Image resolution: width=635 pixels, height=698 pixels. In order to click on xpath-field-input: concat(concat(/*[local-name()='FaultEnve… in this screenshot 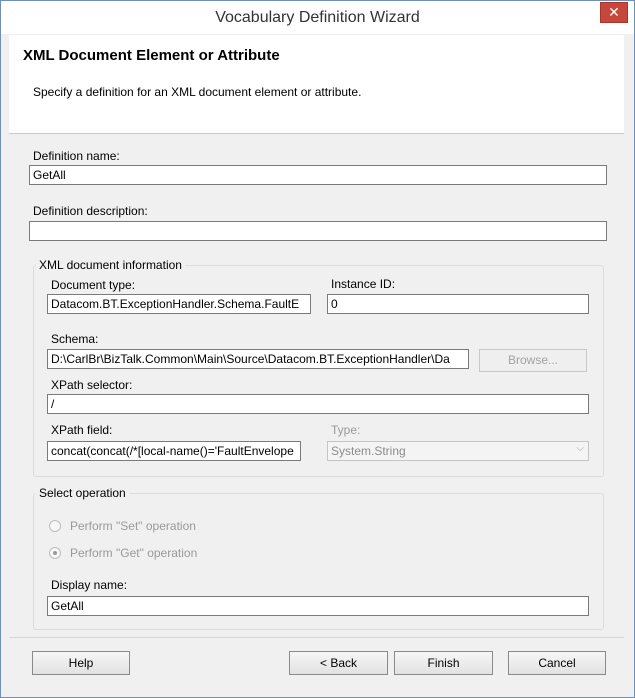, I will do `click(174, 451)`.